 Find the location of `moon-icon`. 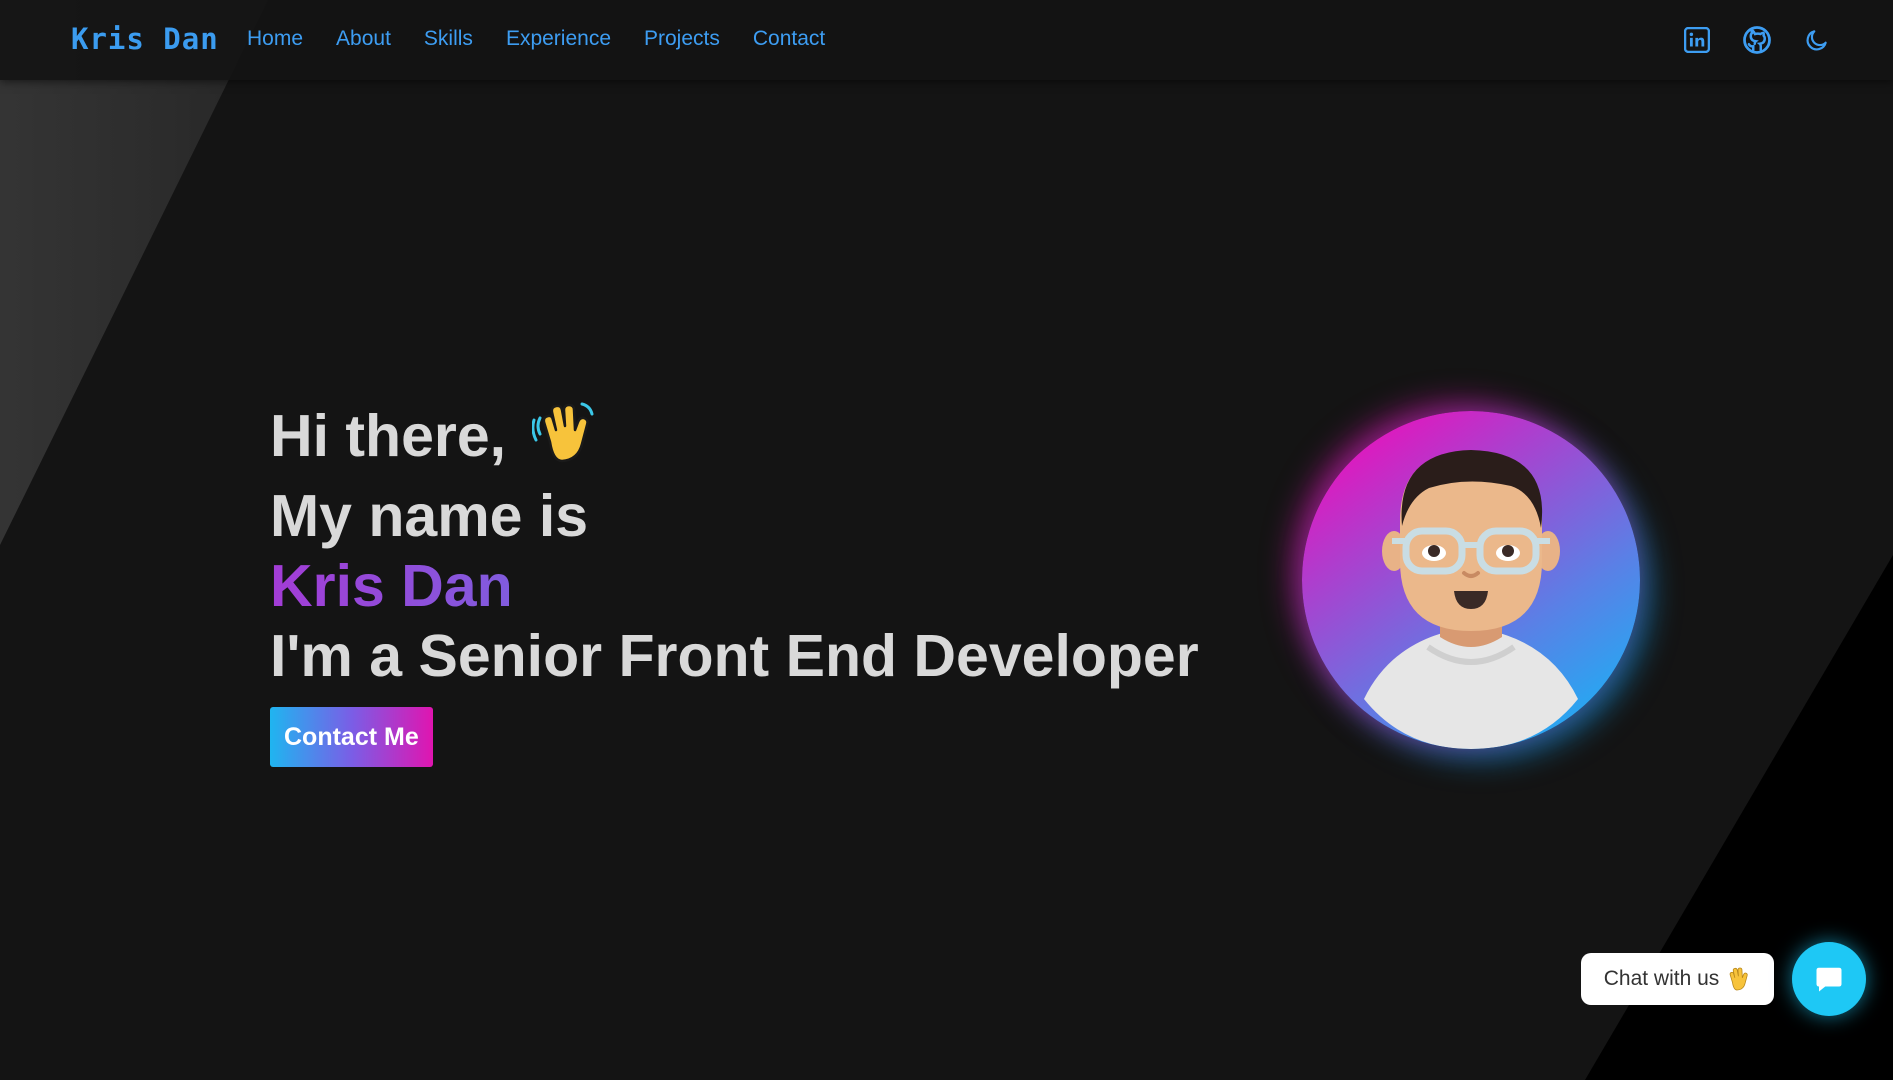

moon-icon is located at coordinates (1817, 40).